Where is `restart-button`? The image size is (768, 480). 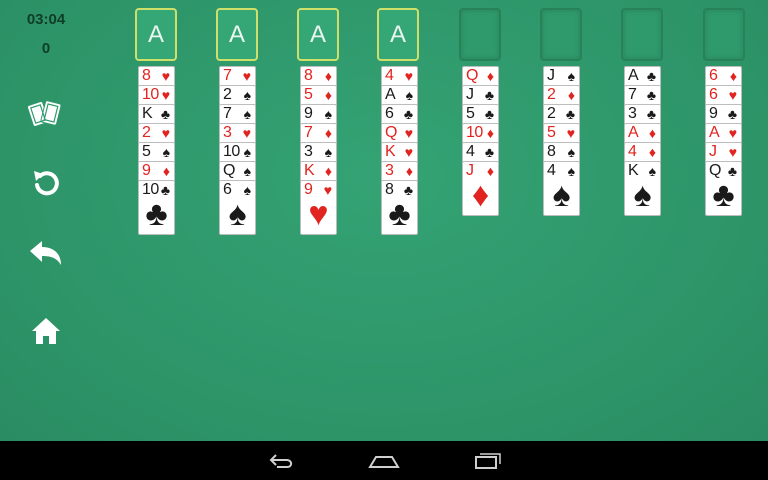
restart-button is located at coordinates (46, 183).